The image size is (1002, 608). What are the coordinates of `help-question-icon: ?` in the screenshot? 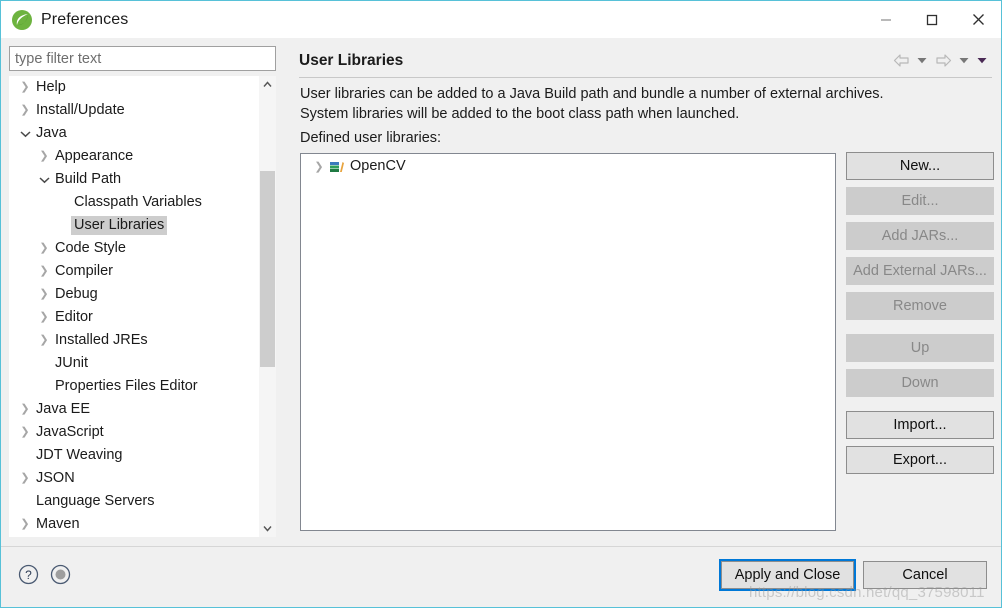 It's located at (28, 574).